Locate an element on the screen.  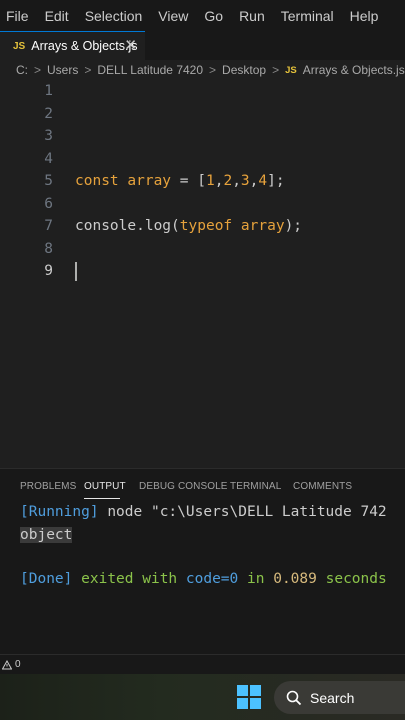
tab-label: Arrays & Objects.js is located at coordinates (84, 46).